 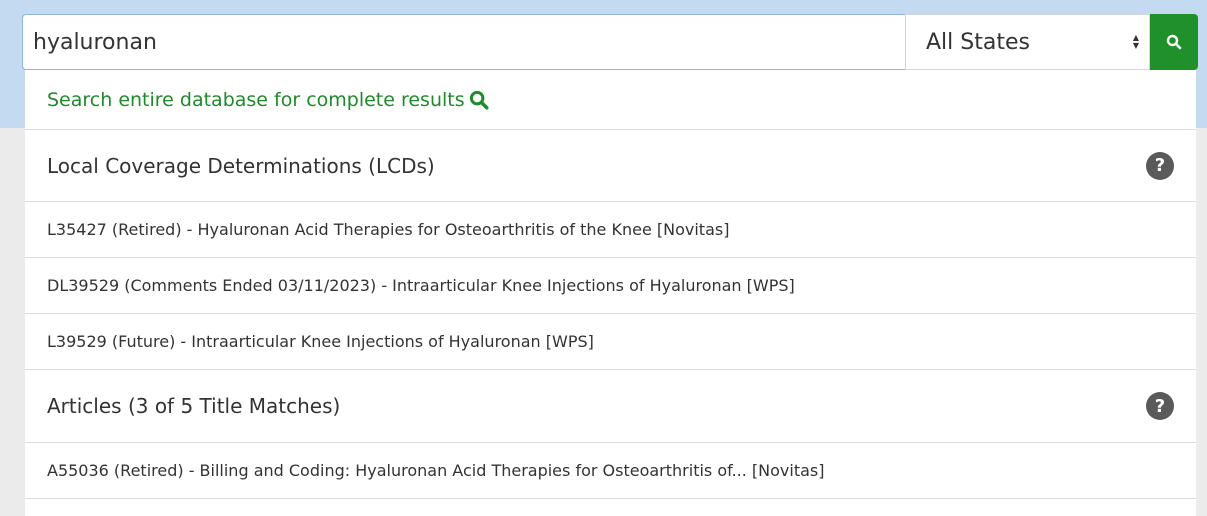 I want to click on search-bar: All States ▲▼, so click(x=610, y=42).